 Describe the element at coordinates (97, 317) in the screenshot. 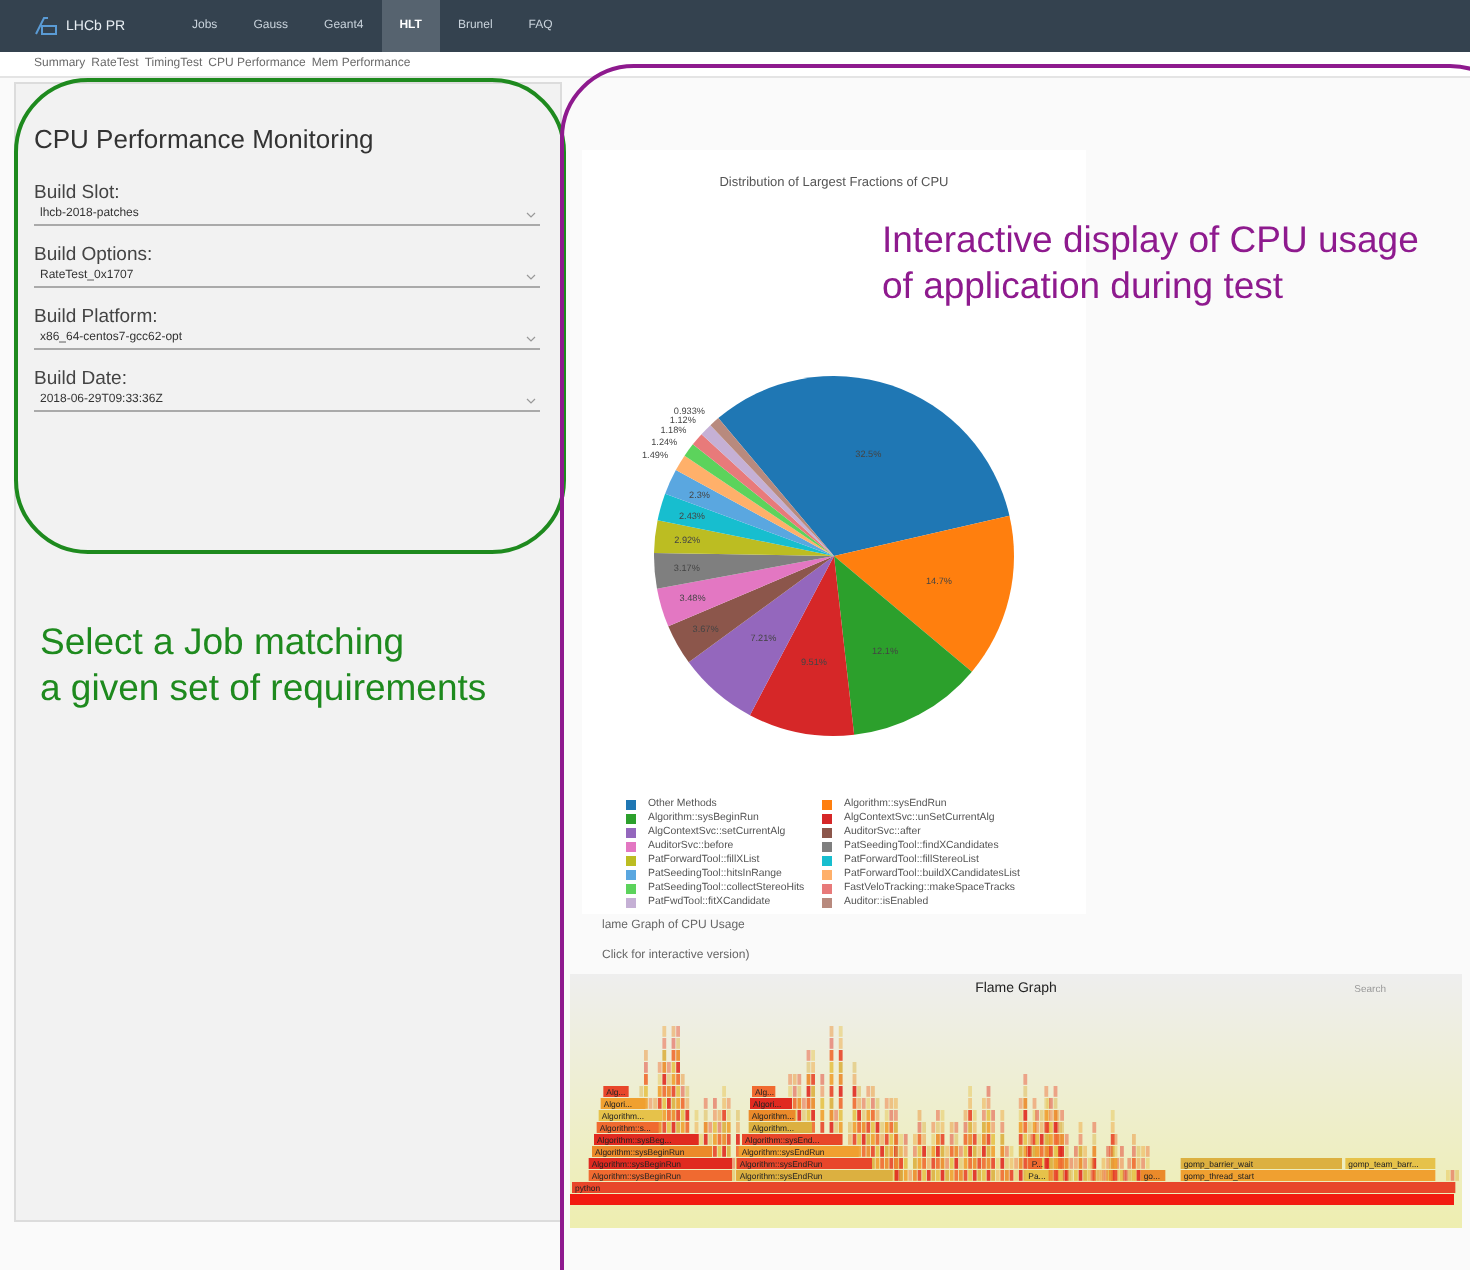

I see `field-label: Build Platform:` at that location.